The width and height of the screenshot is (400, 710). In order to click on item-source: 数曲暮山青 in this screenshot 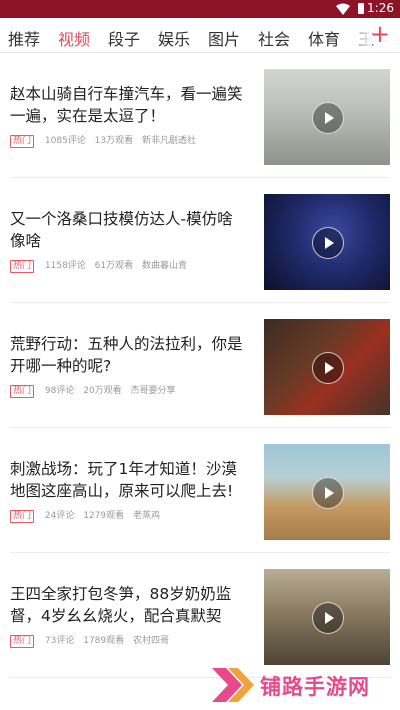, I will do `click(165, 266)`.